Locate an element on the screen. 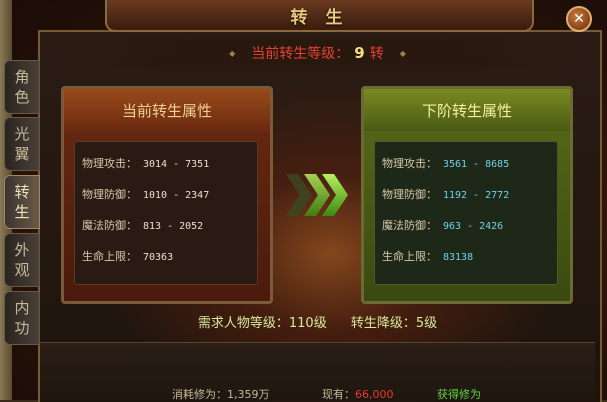  tab-rebirth: 转 生 is located at coordinates (22, 202).